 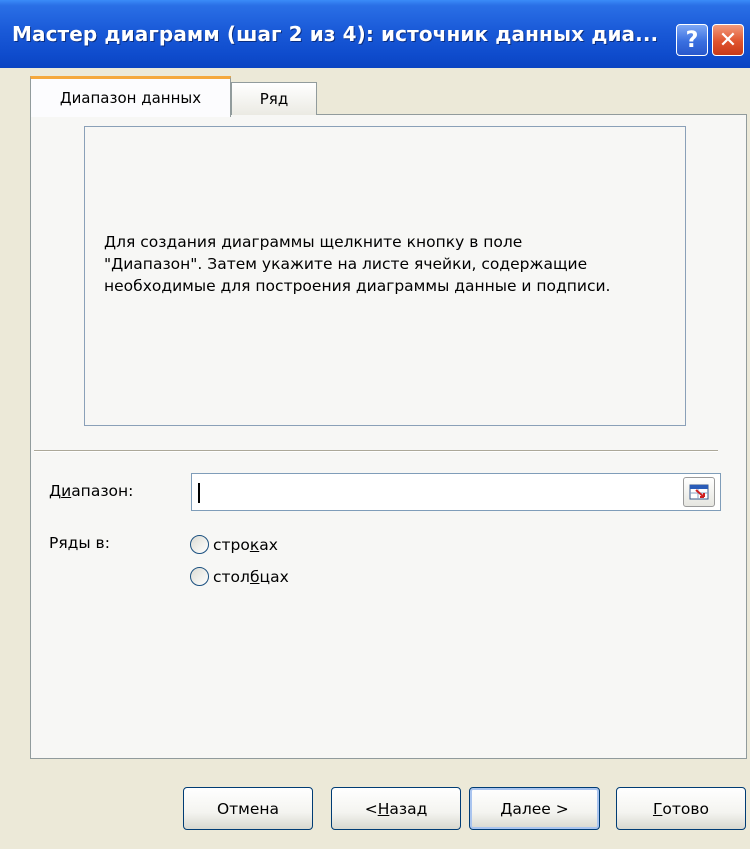 I want to click on tab-series: Ряд, so click(x=274, y=98).